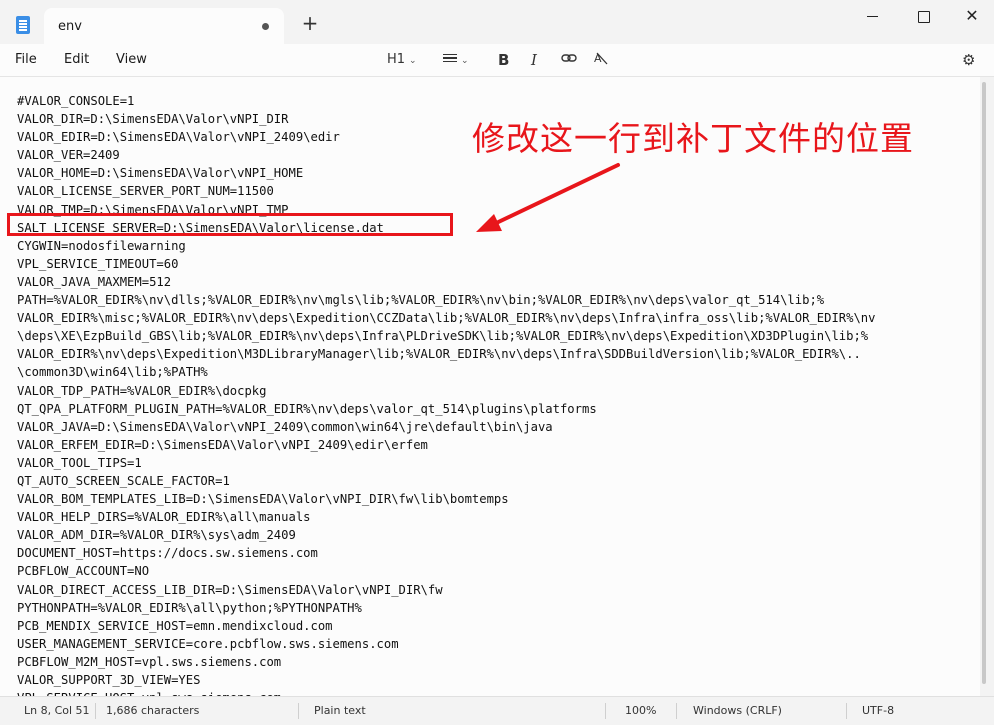  Describe the element at coordinates (450, 58) in the screenshot. I see `list-icon` at that location.